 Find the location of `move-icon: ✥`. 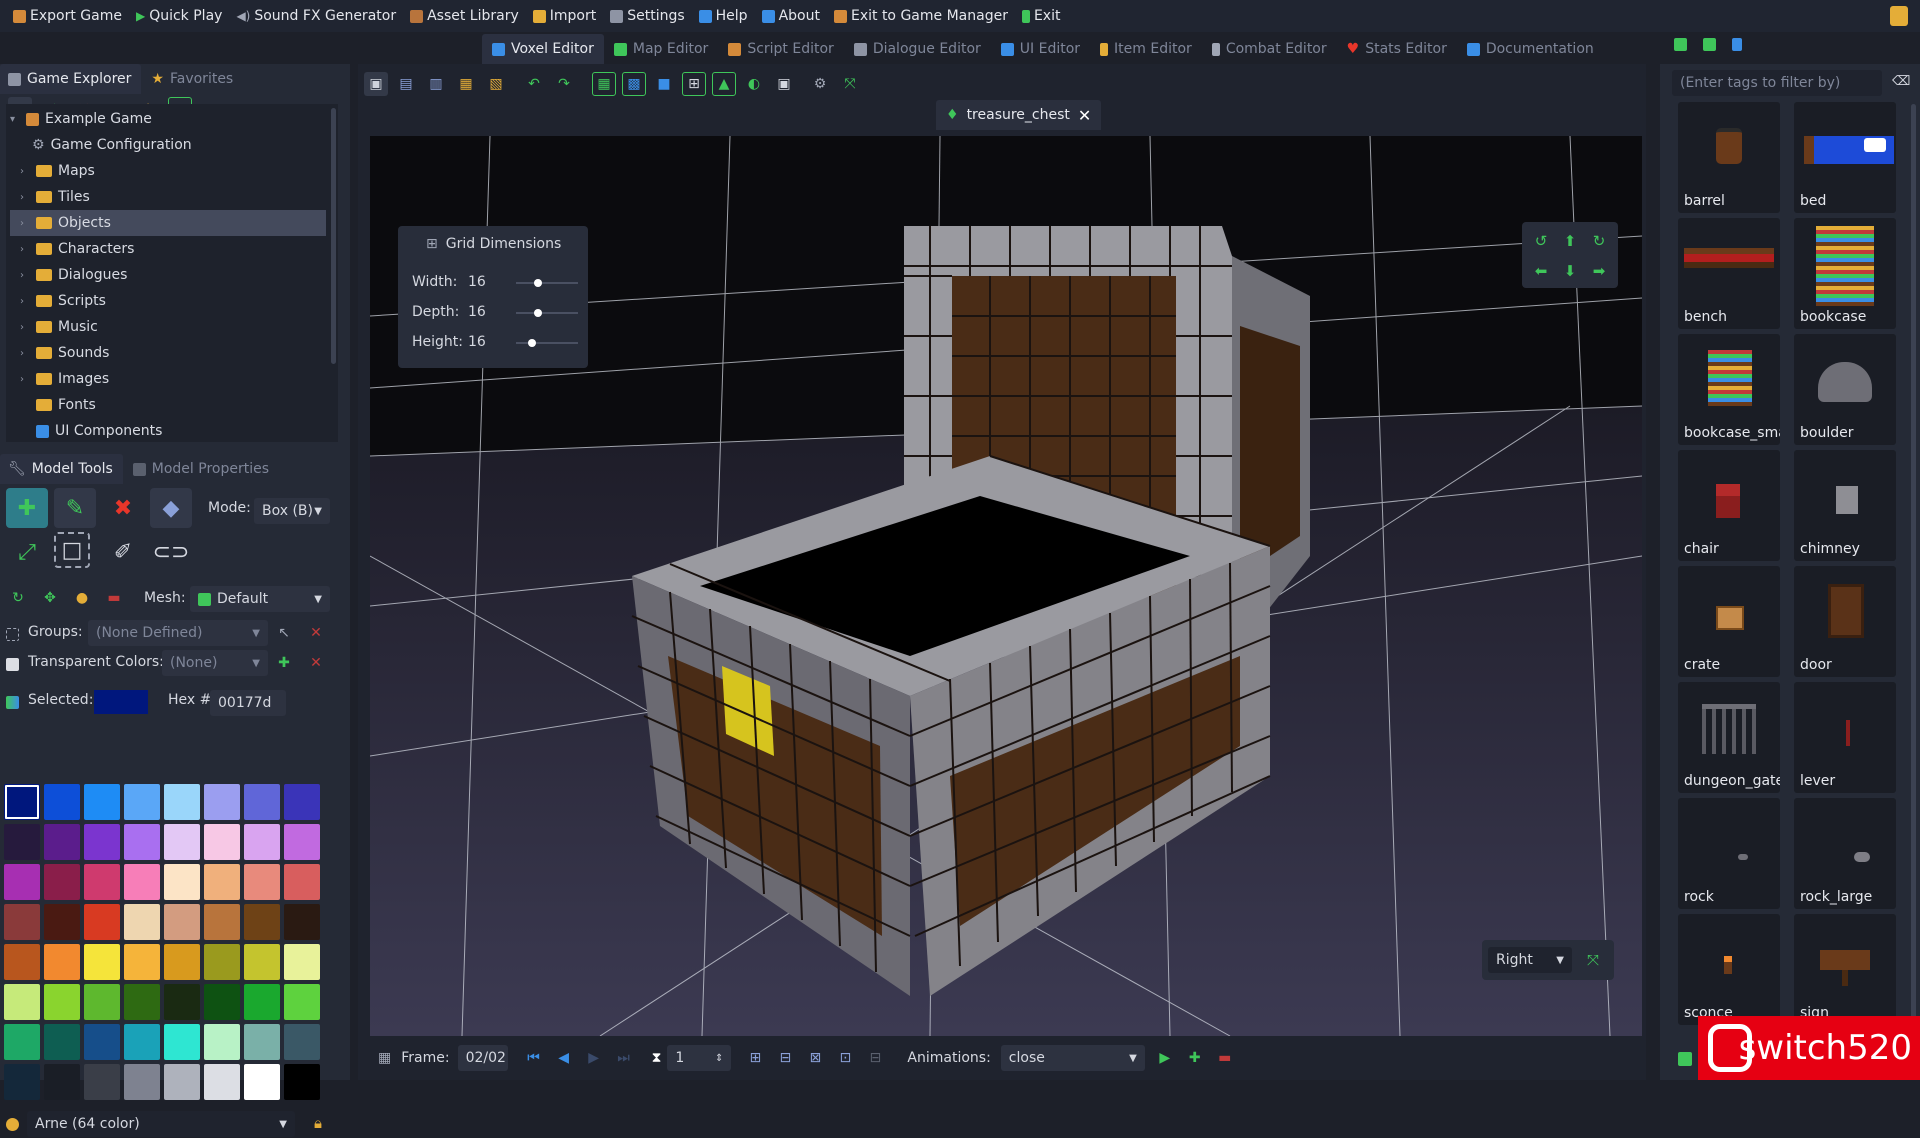

move-icon: ✥ is located at coordinates (50, 598).